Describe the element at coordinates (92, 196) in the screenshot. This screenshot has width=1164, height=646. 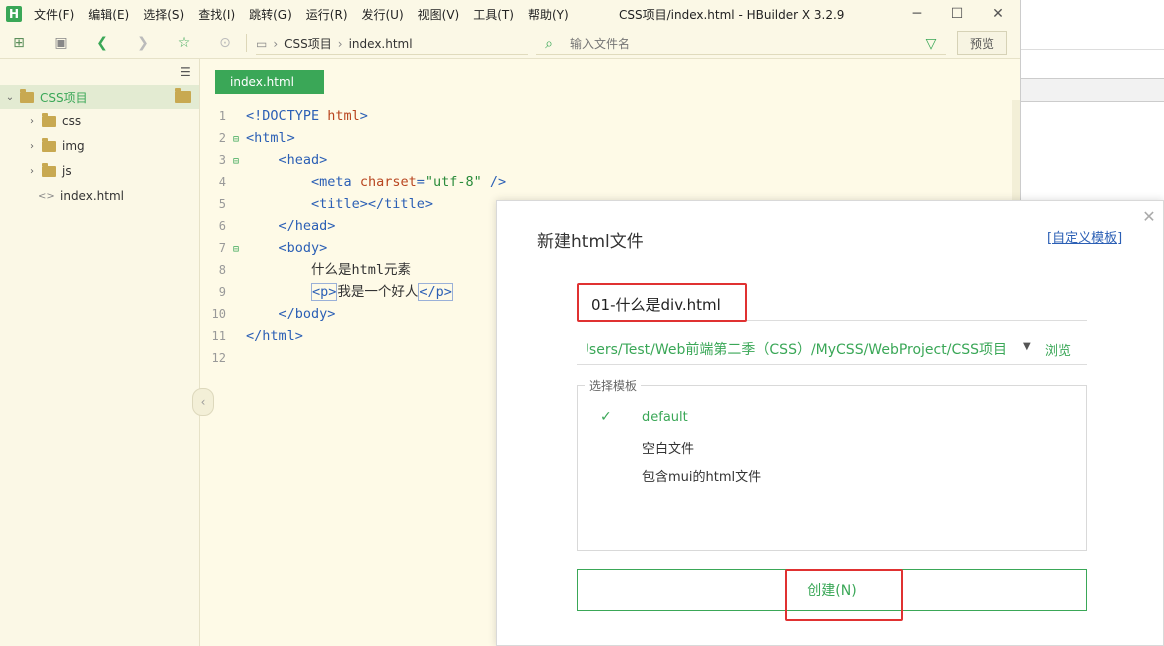
I see `tree-item-label: index.html` at that location.